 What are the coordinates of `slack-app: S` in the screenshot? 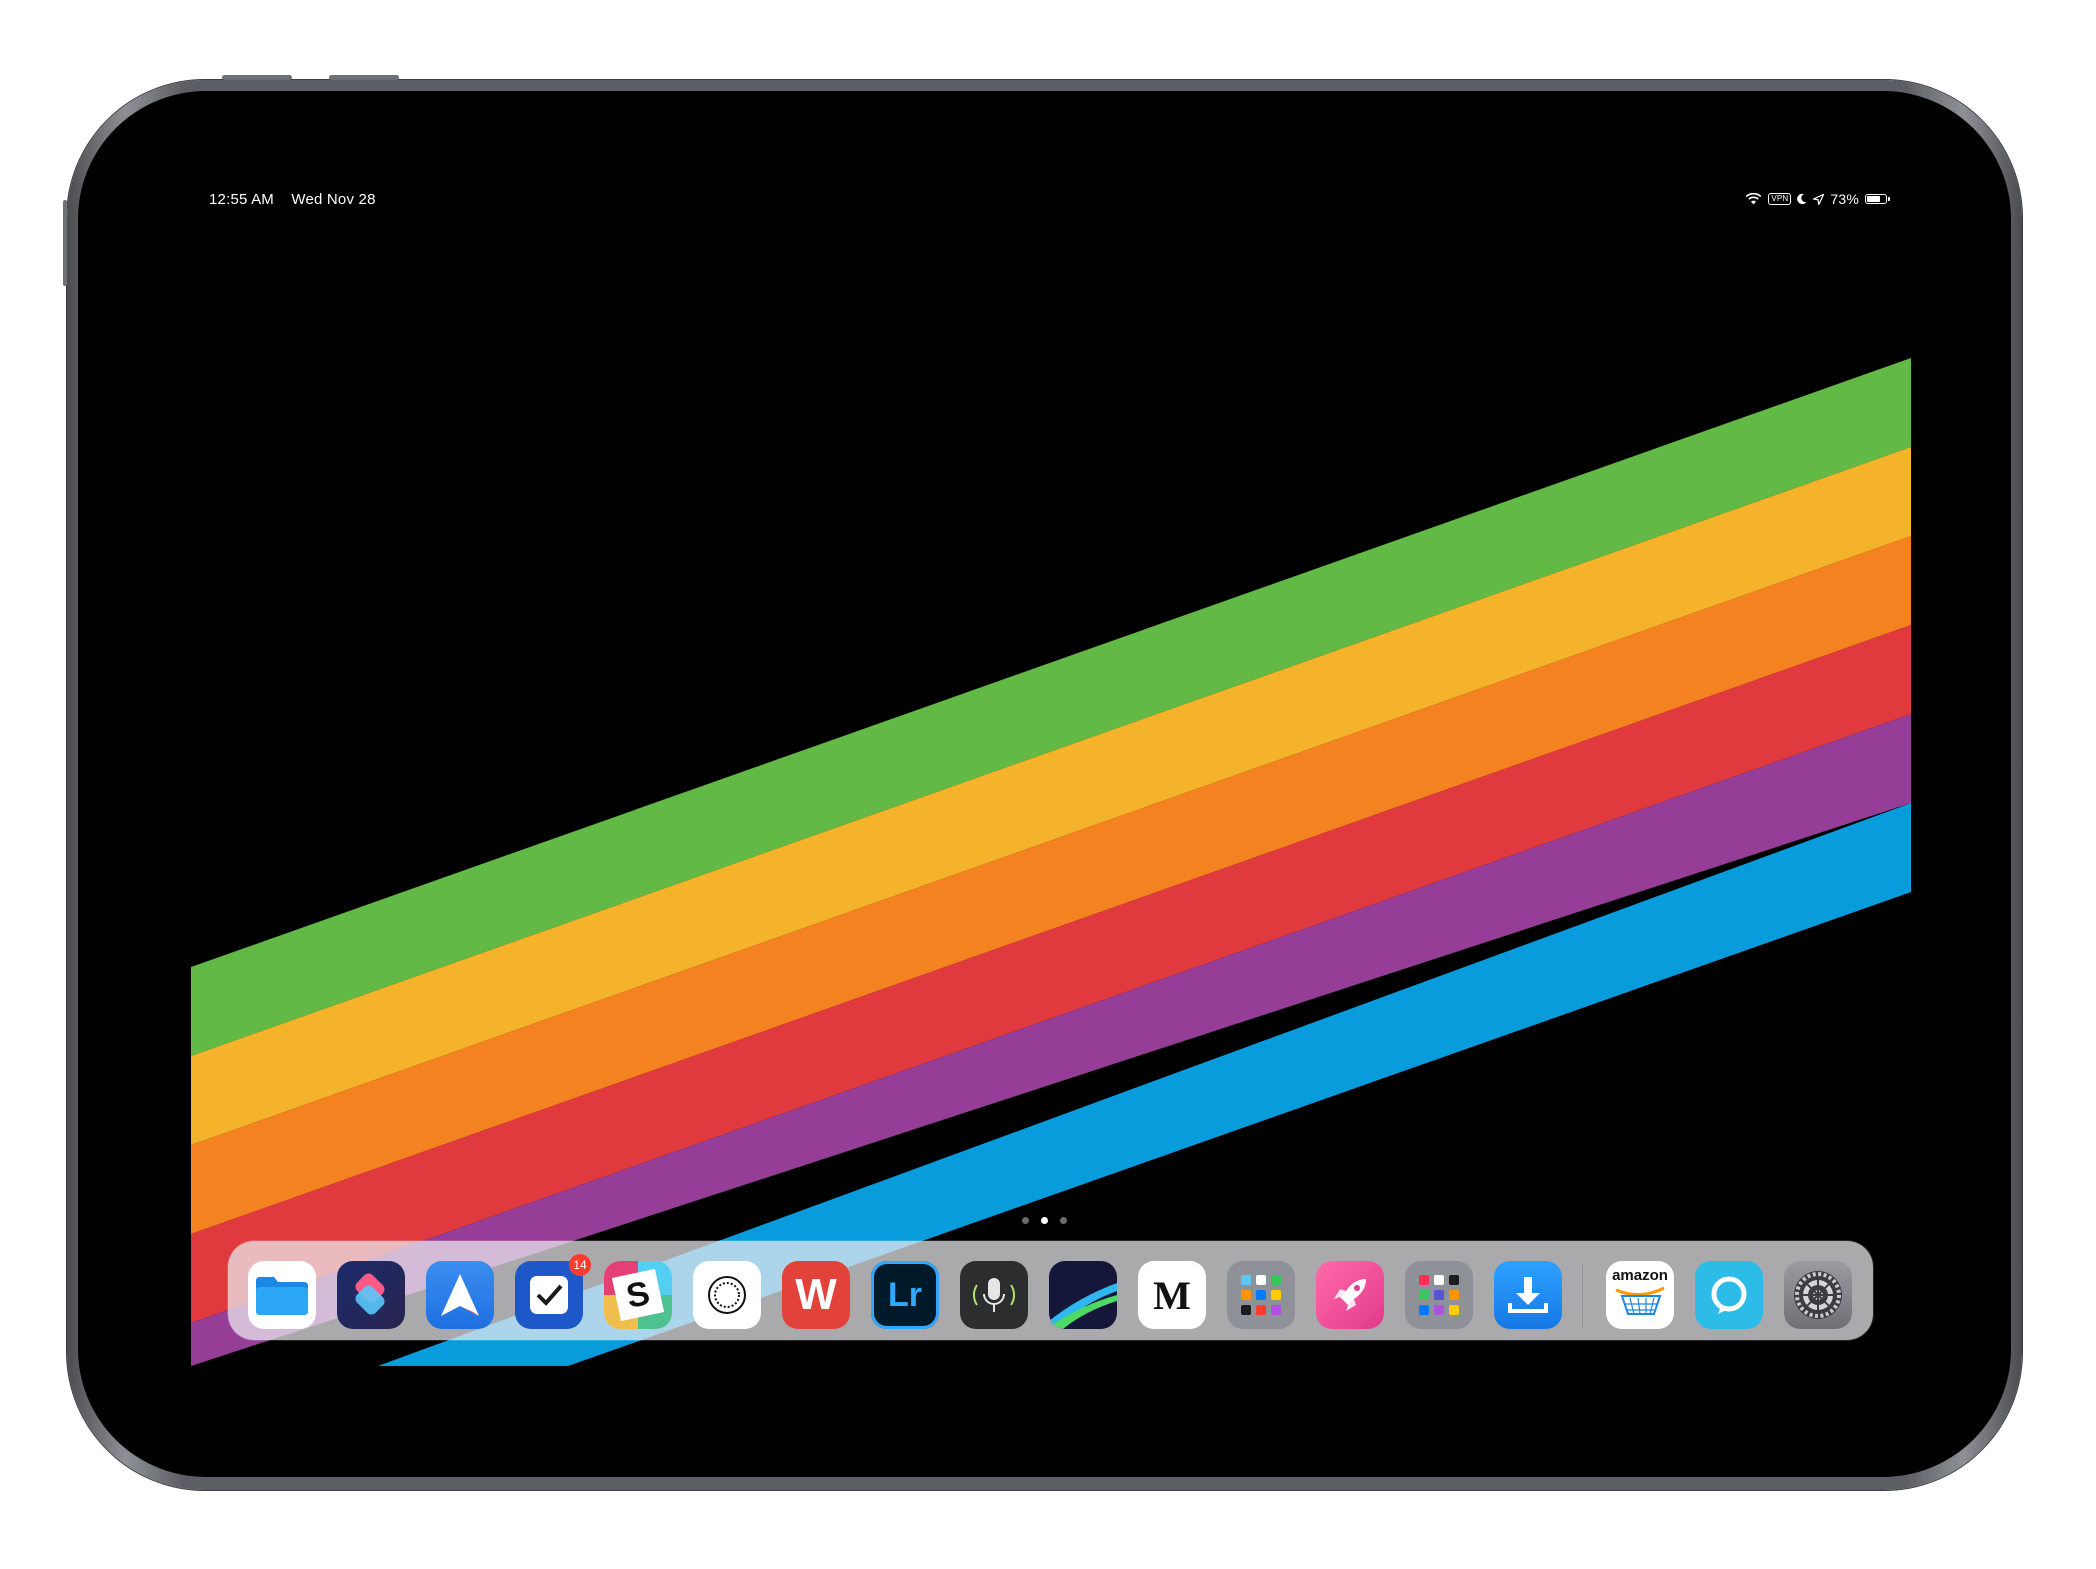 It's located at (638, 1295).